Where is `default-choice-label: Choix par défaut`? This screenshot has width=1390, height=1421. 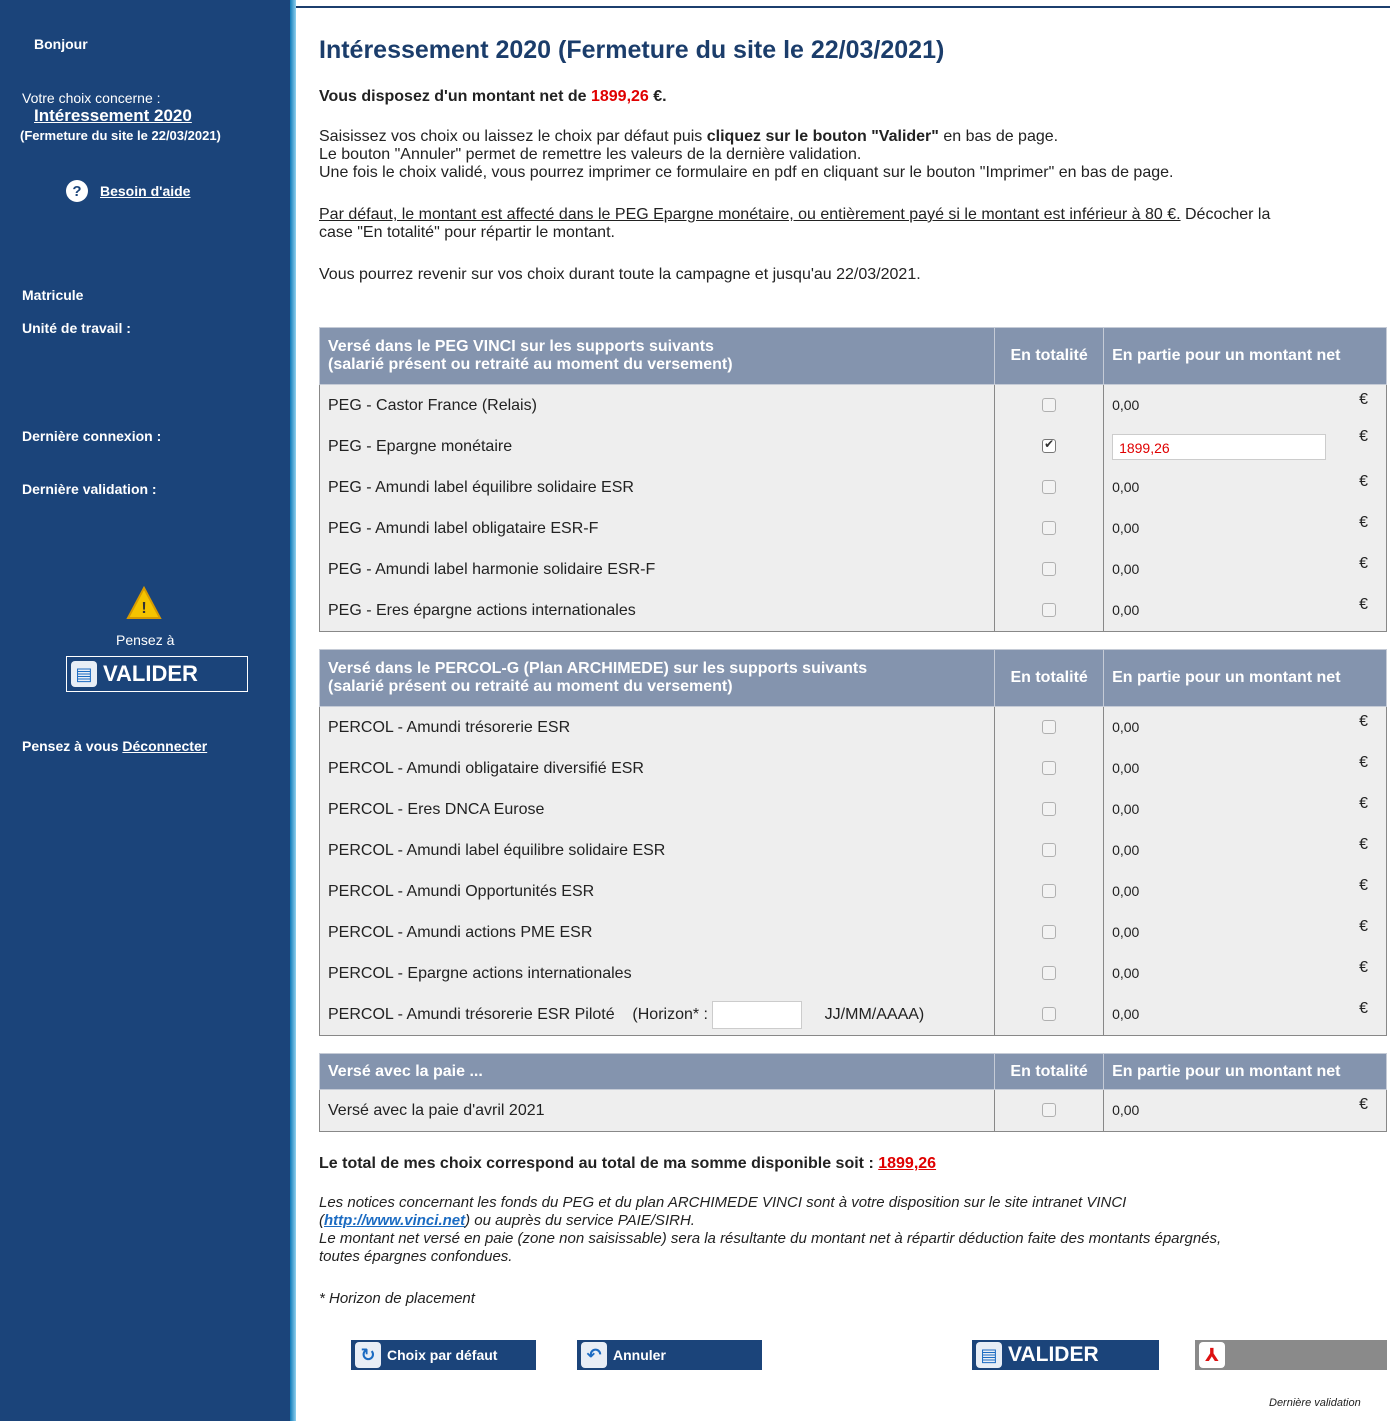 default-choice-label: Choix par défaut is located at coordinates (442, 1355).